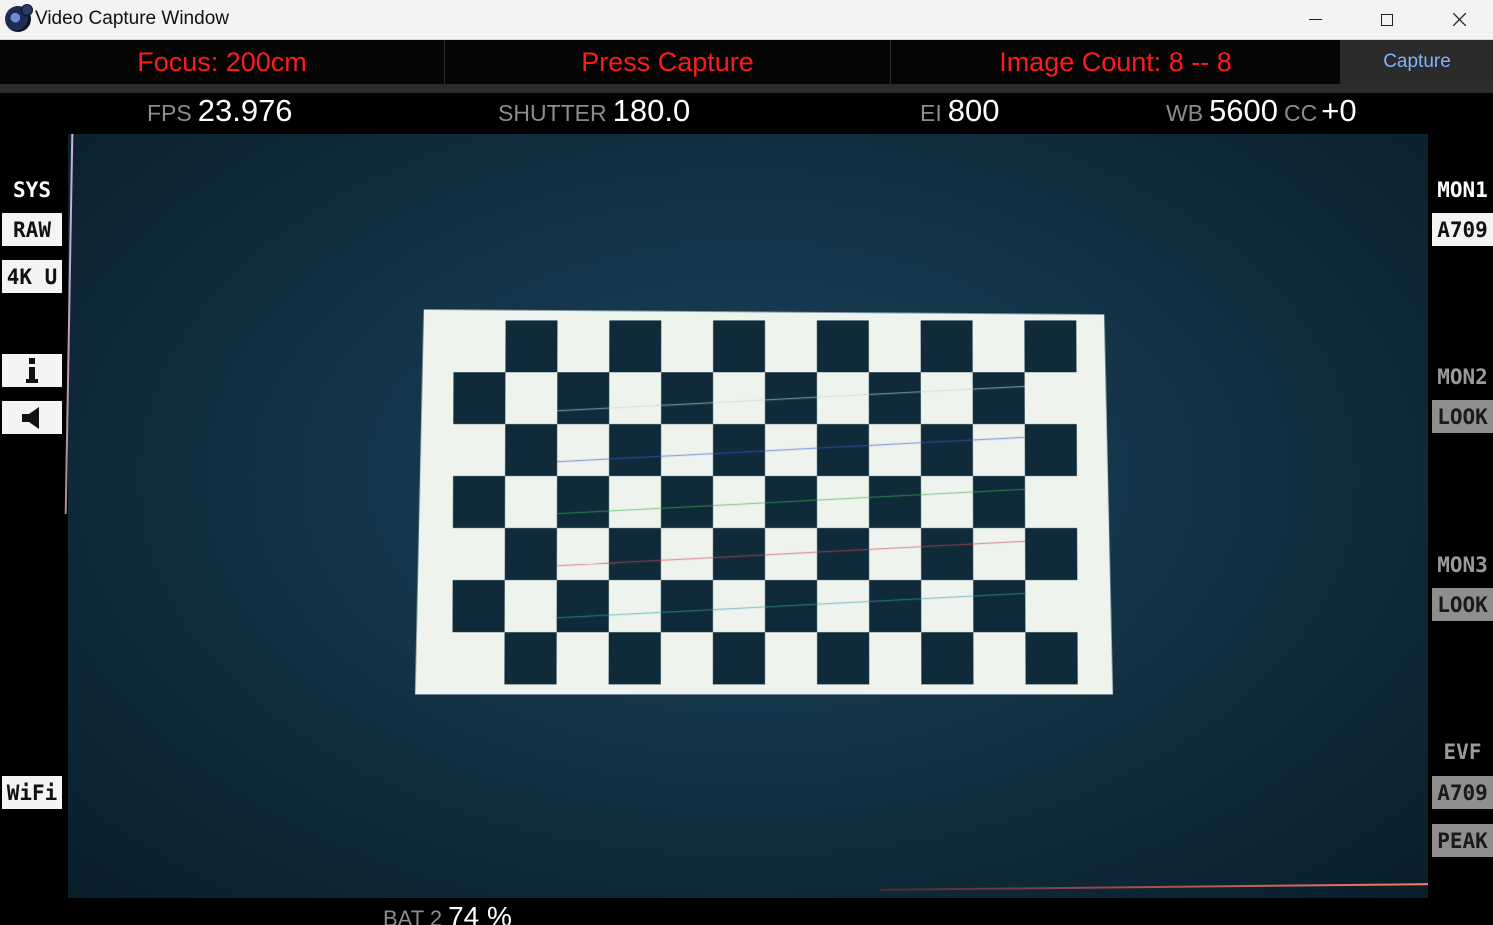 Image resolution: width=1493 pixels, height=925 pixels. I want to click on app-camera-icon, so click(19, 18).